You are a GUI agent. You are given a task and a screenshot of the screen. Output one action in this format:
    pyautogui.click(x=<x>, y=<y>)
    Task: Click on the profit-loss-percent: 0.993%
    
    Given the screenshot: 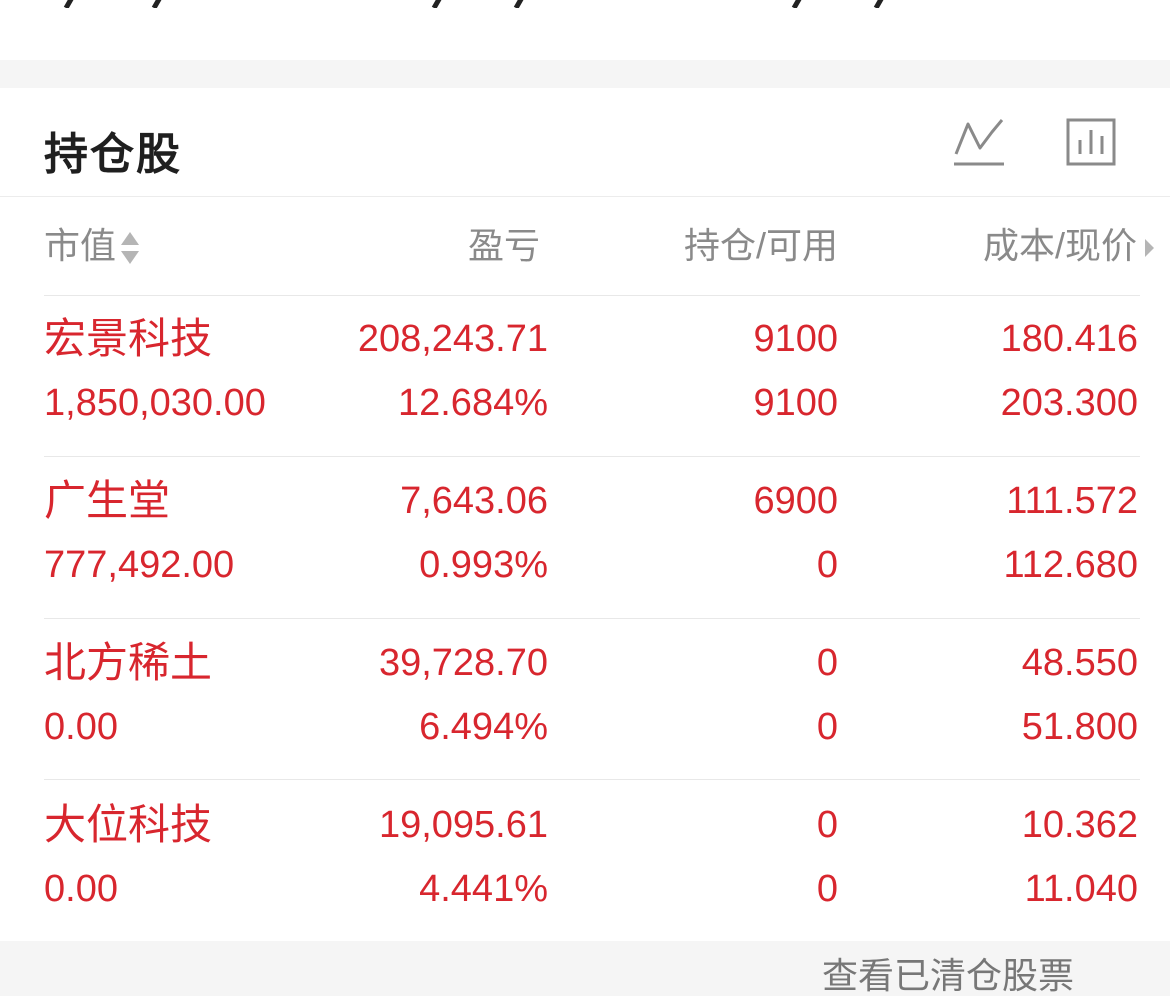 What is the action you would take?
    pyautogui.click(x=483, y=565)
    